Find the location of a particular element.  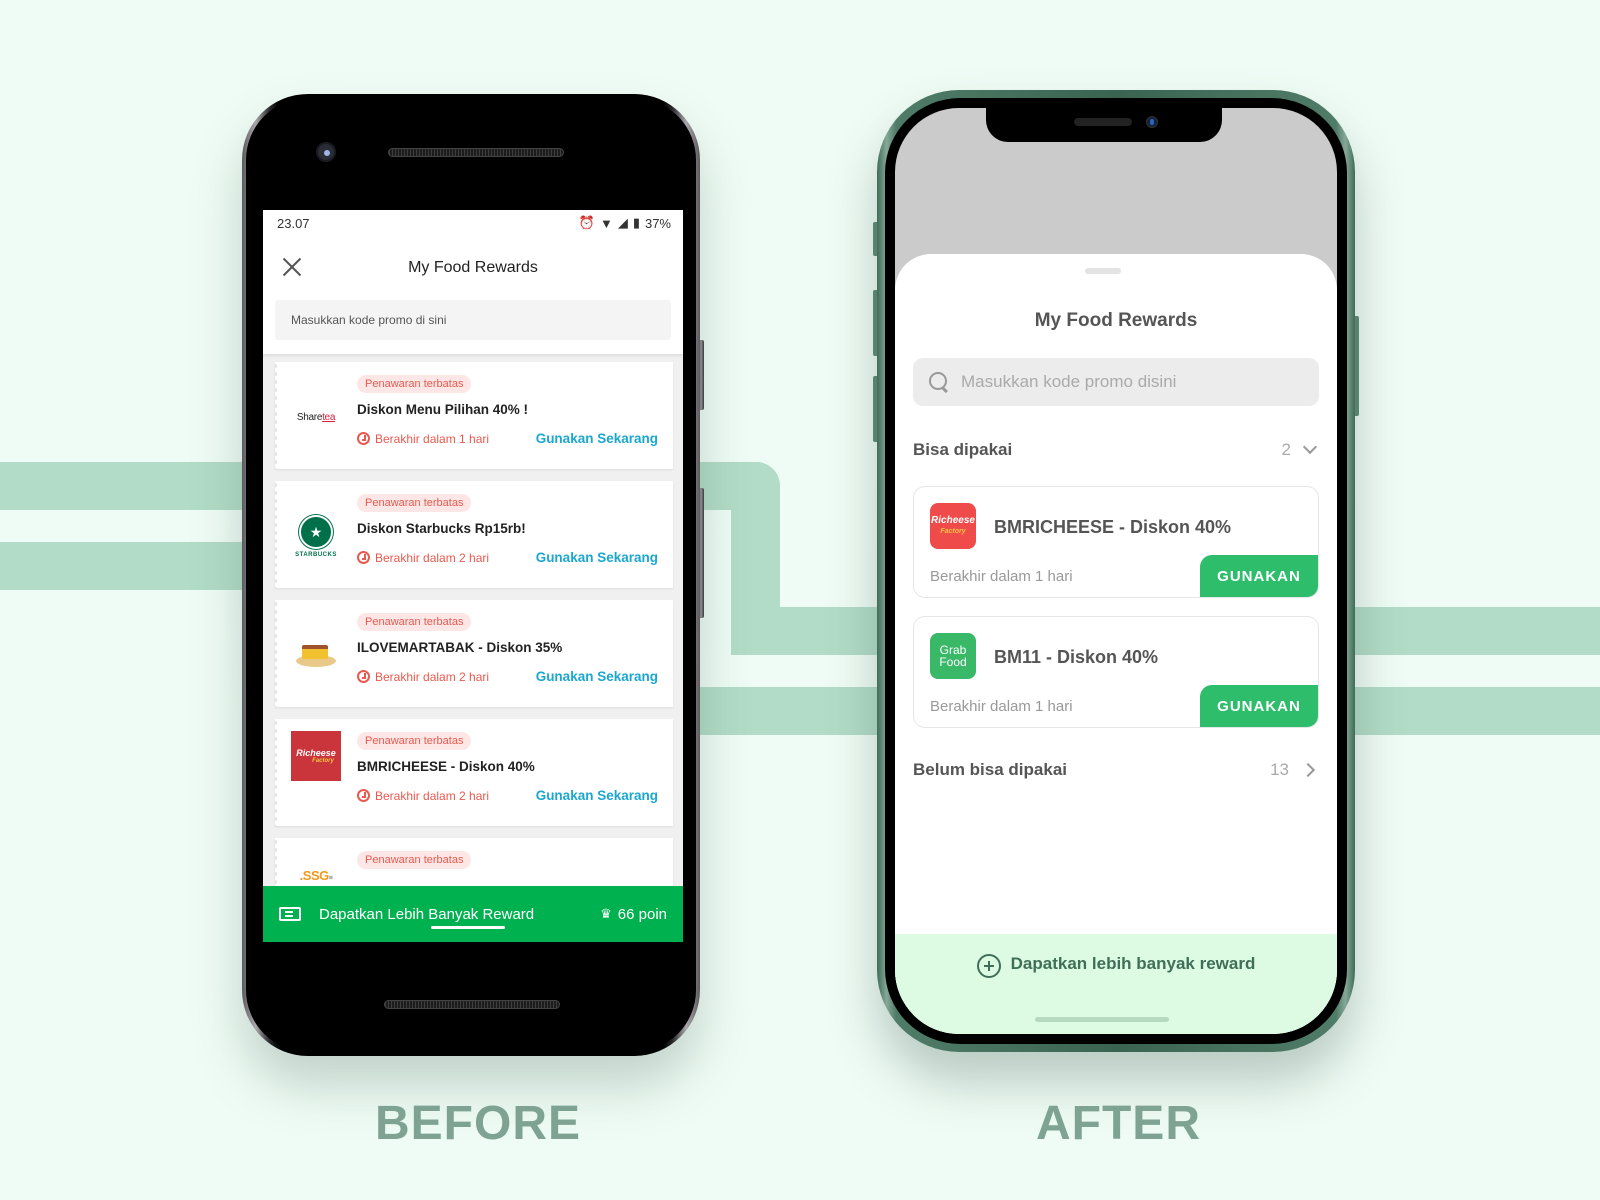

after-caption: AFTER is located at coordinates (1118, 1123).